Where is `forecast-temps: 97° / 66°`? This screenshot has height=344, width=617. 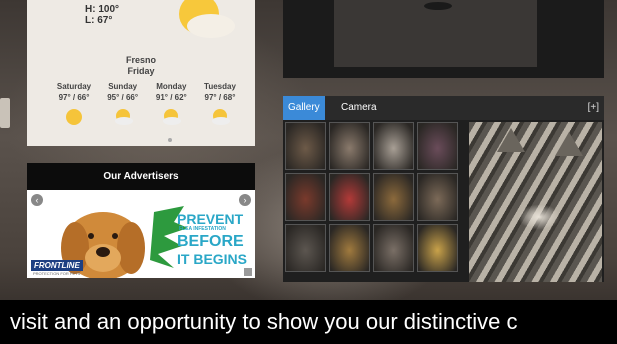 forecast-temps: 97° / 66° is located at coordinates (74, 97).